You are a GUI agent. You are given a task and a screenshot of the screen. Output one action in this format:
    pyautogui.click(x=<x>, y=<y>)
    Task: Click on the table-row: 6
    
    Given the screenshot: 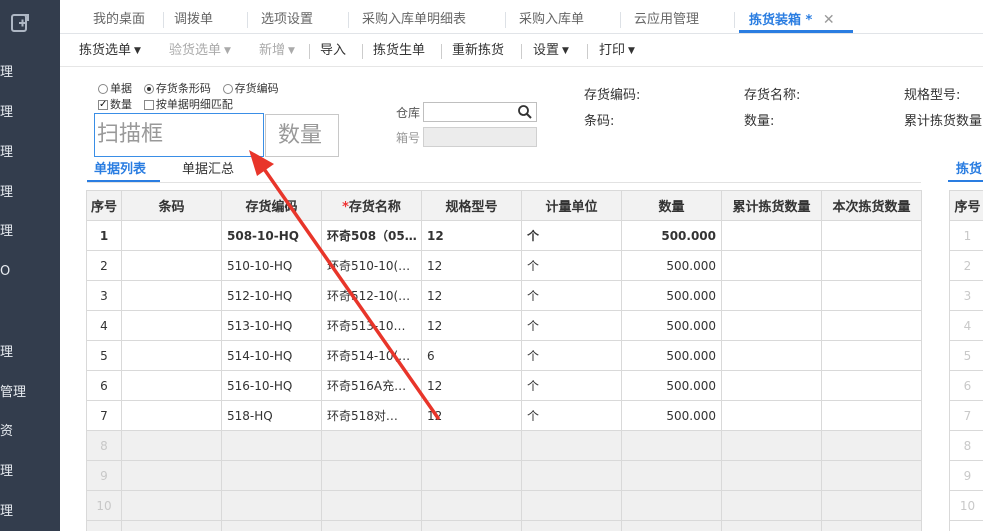 What is the action you would take?
    pyautogui.click(x=966, y=385)
    